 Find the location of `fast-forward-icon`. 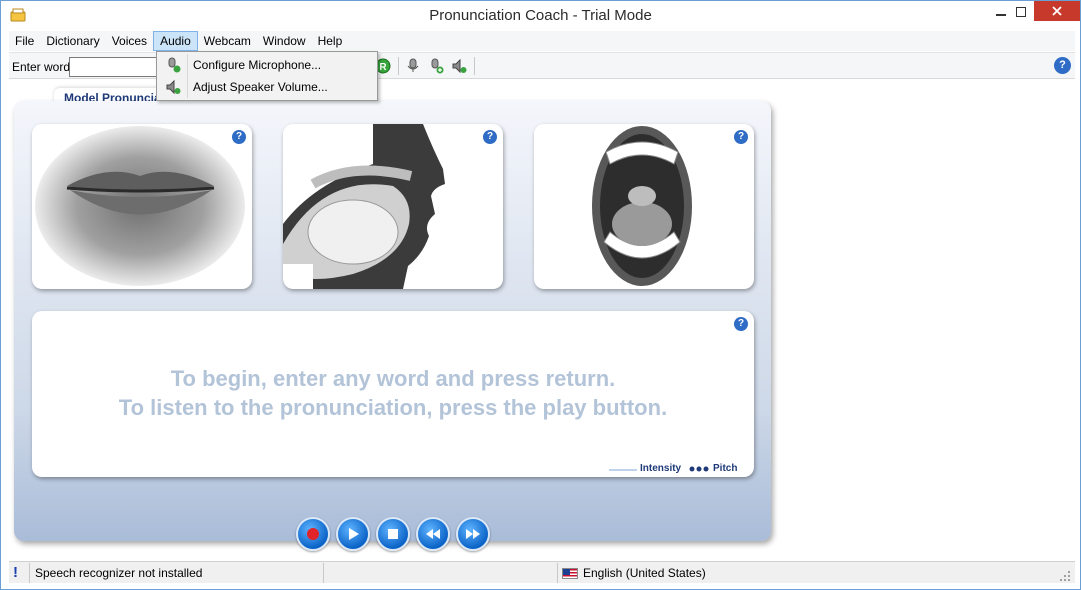

fast-forward-icon is located at coordinates (473, 534).